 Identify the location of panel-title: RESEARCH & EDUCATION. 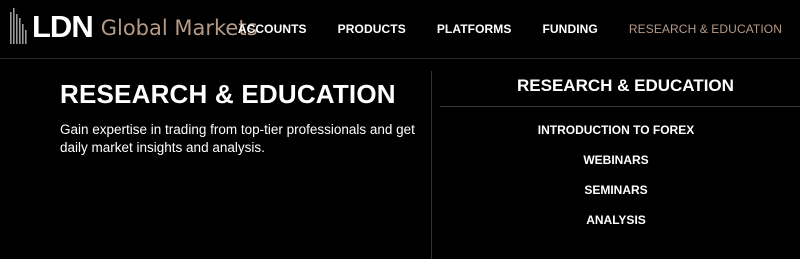
(228, 94).